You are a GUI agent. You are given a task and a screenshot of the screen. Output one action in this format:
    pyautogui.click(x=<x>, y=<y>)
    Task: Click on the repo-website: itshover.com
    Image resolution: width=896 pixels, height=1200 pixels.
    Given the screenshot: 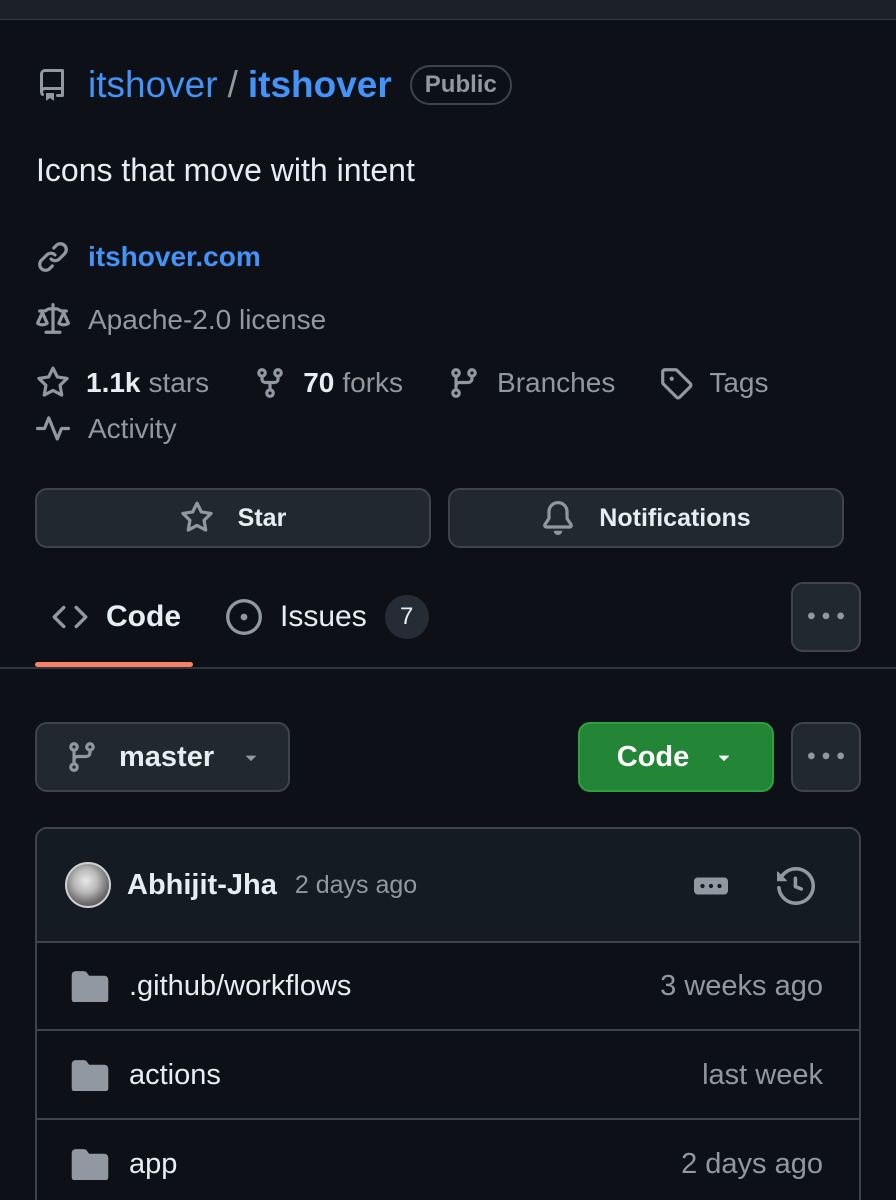 What is the action you would take?
    pyautogui.click(x=148, y=257)
    